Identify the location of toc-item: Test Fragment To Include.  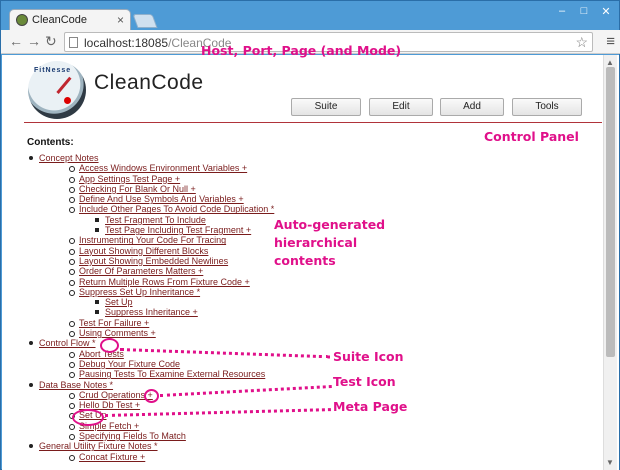
(150, 220).